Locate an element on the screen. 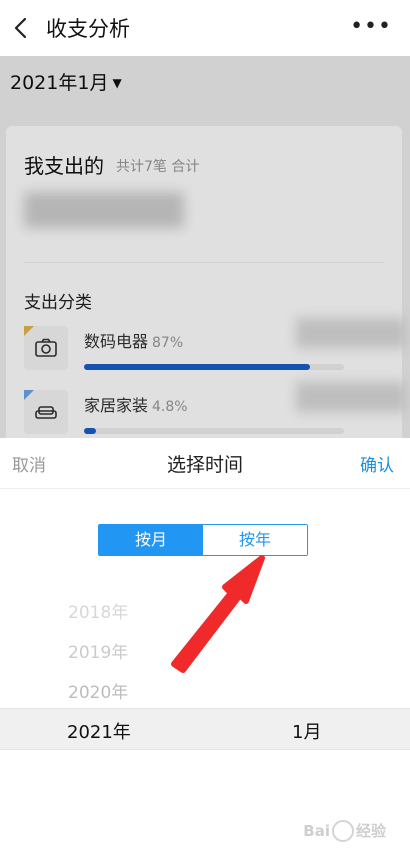 The height and width of the screenshot is (862, 410). caret-down-icon: ▼ is located at coordinates (117, 83).